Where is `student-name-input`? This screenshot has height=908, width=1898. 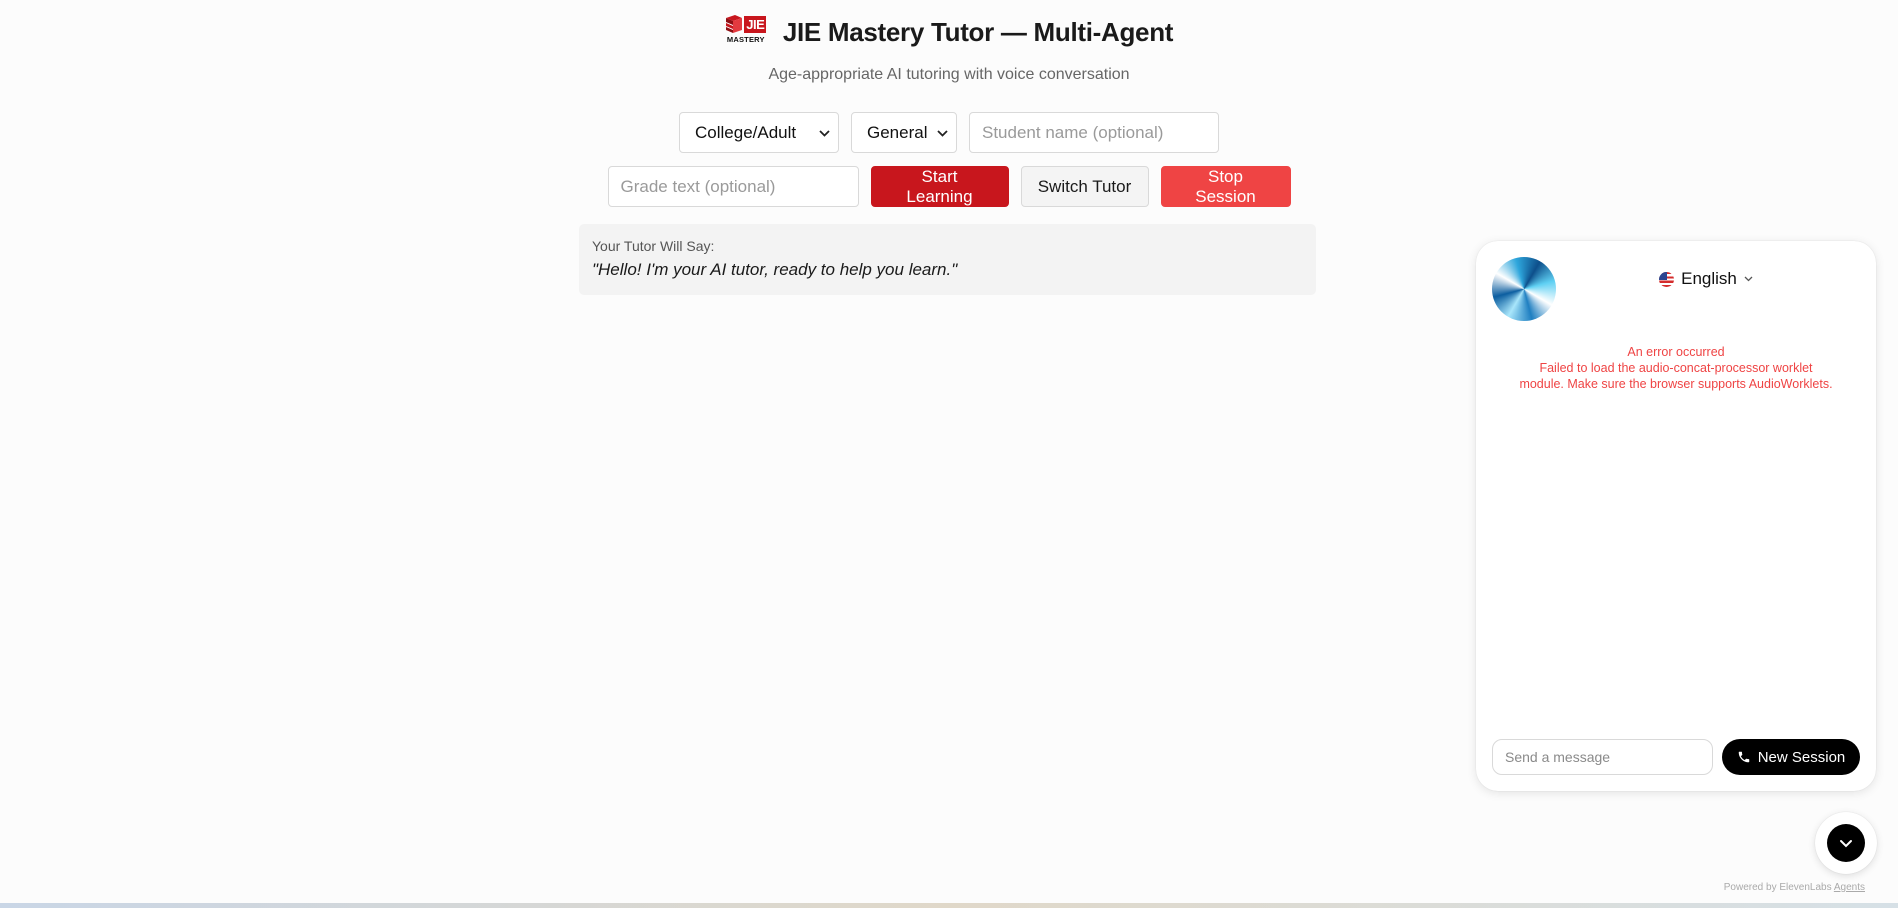 student-name-input is located at coordinates (1094, 132).